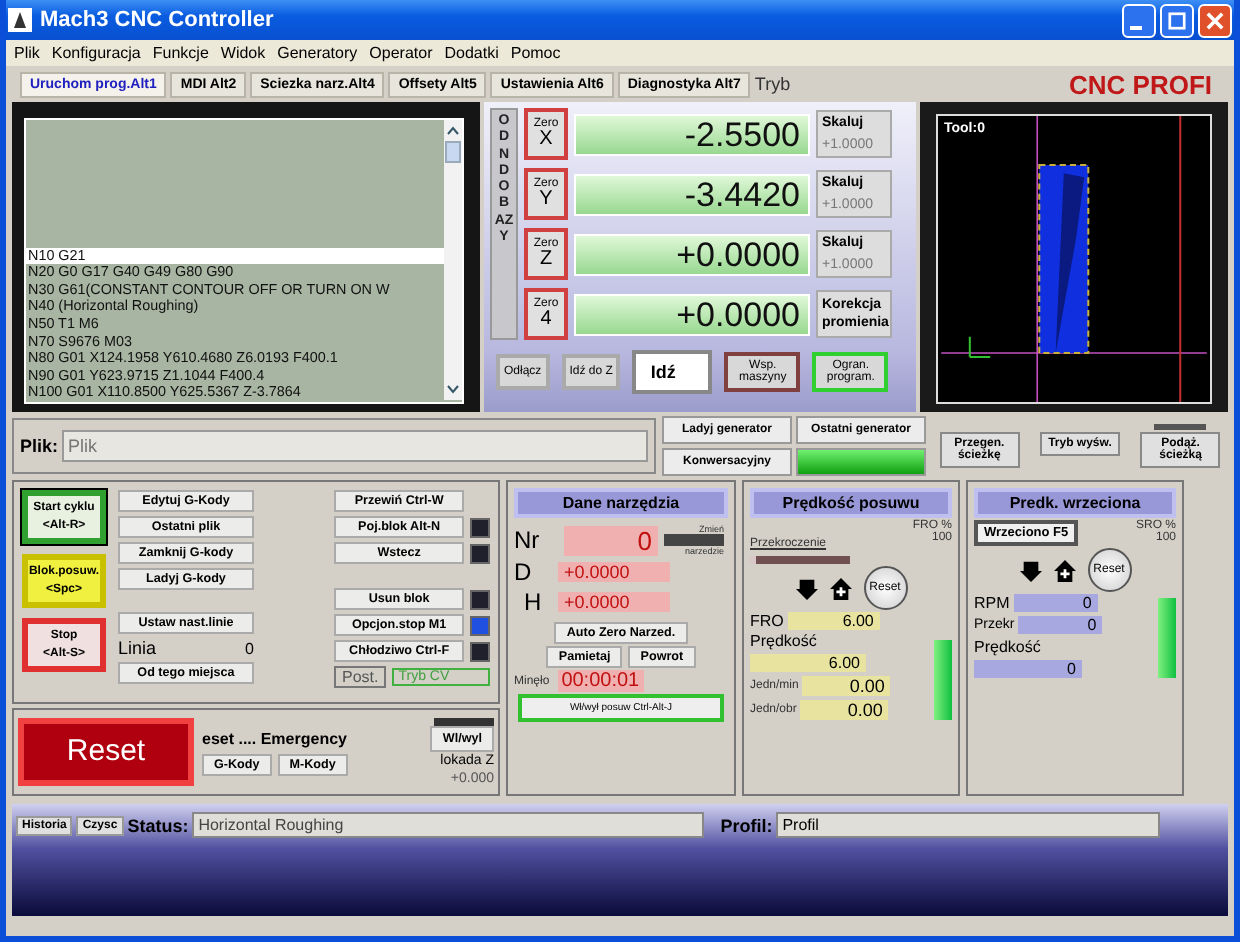 The height and width of the screenshot is (942, 1240). What do you see at coordinates (784, 641) in the screenshot?
I see `feed-speed-label: Prędkość` at bounding box center [784, 641].